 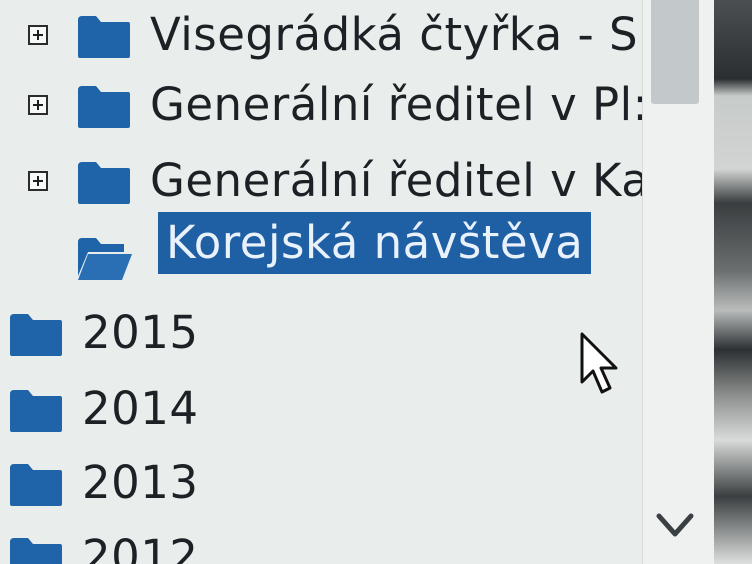 What do you see at coordinates (140, 408) in the screenshot?
I see `tree-item-label: 2014` at bounding box center [140, 408].